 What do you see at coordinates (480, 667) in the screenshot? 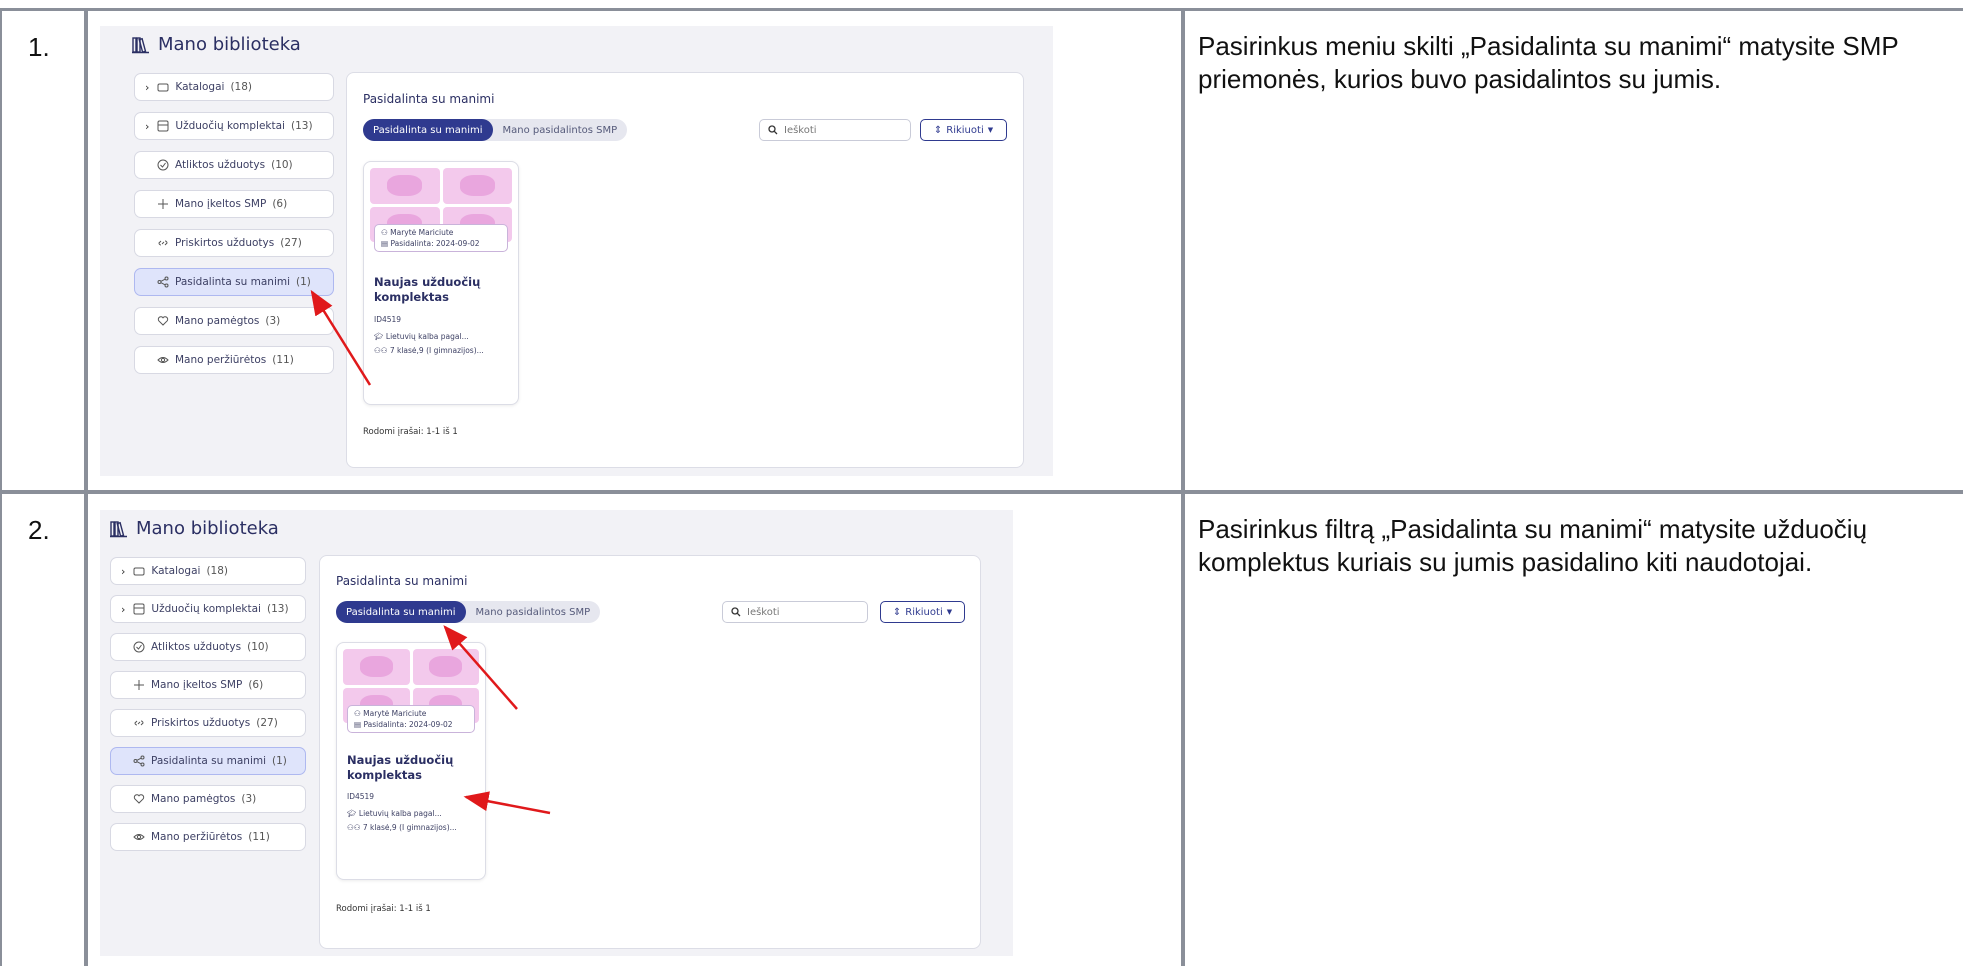
I see `arrow-to-tab` at bounding box center [480, 667].